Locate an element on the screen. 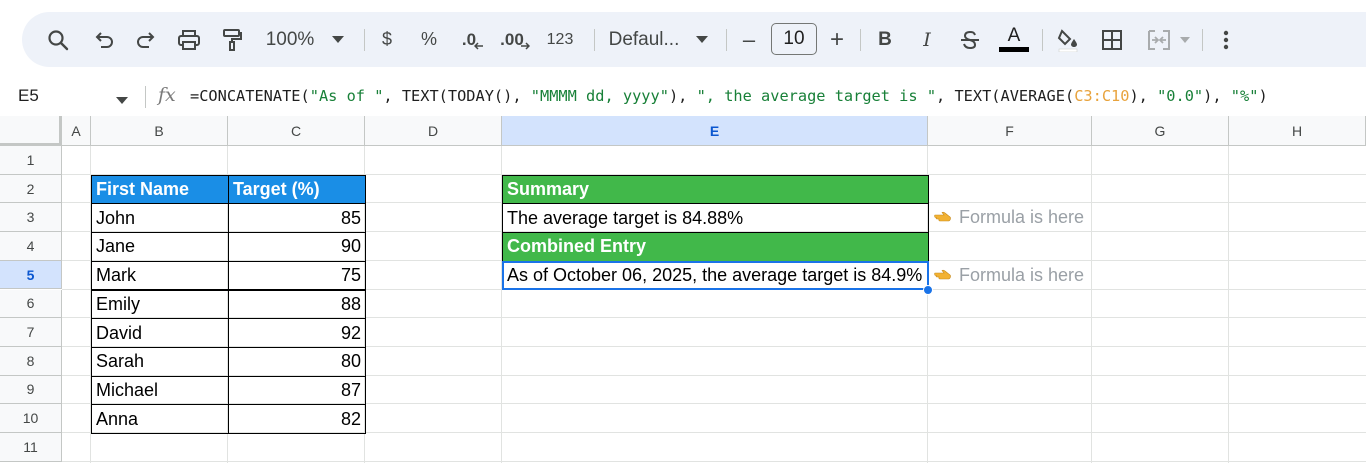 The image size is (1366, 463). table-cell-name: Emily is located at coordinates (160, 304).